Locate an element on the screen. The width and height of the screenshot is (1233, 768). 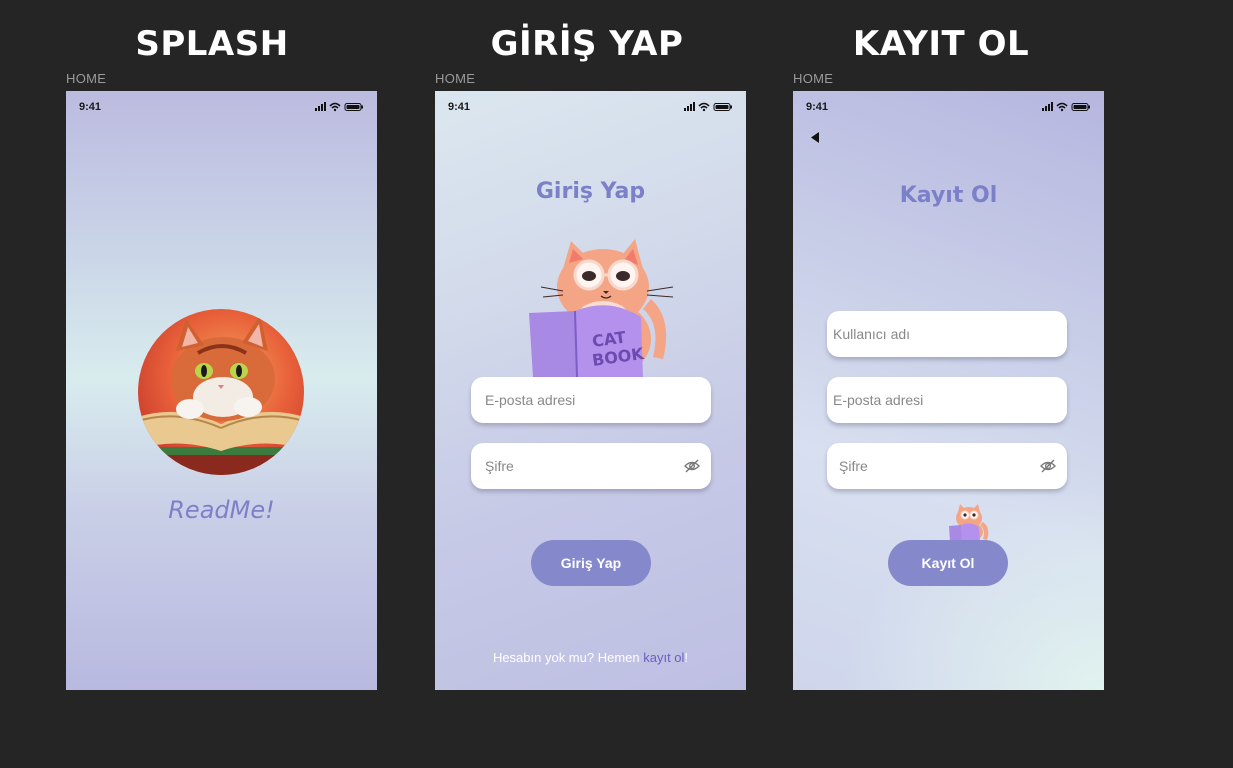
page-title: Kayıt Ol is located at coordinates (948, 195).